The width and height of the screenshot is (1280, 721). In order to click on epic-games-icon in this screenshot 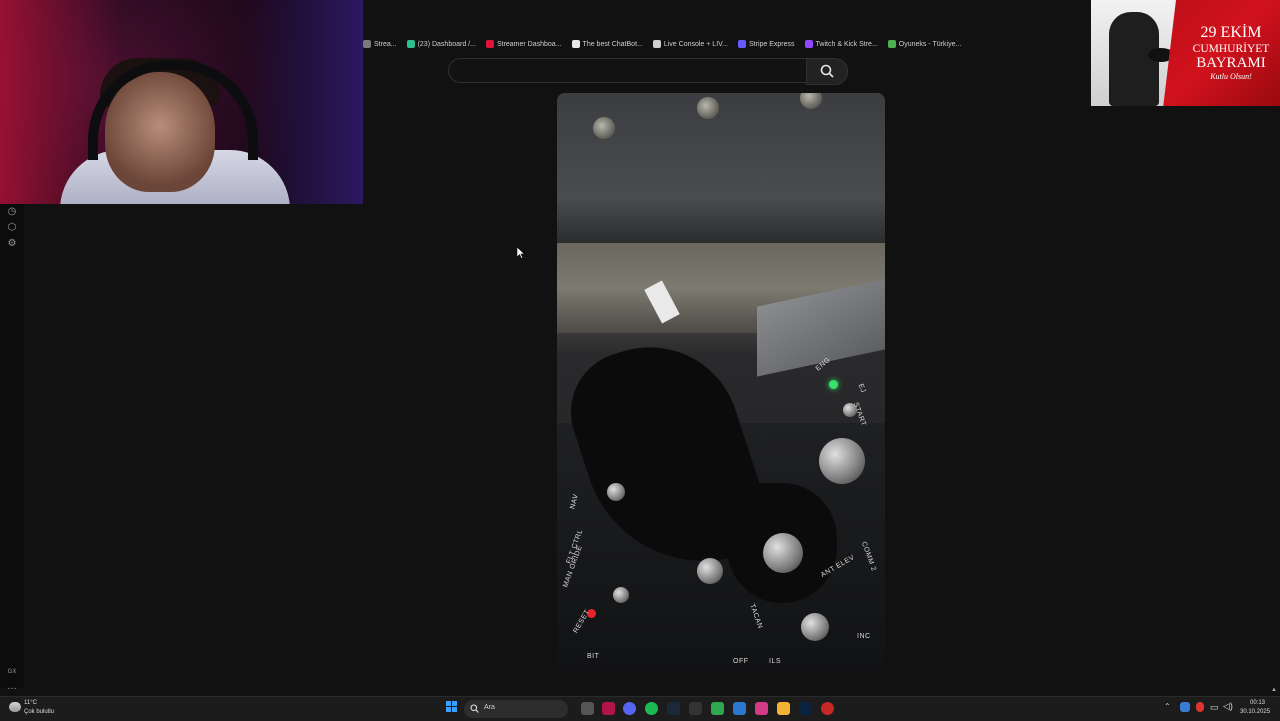, I will do `click(695, 708)`.